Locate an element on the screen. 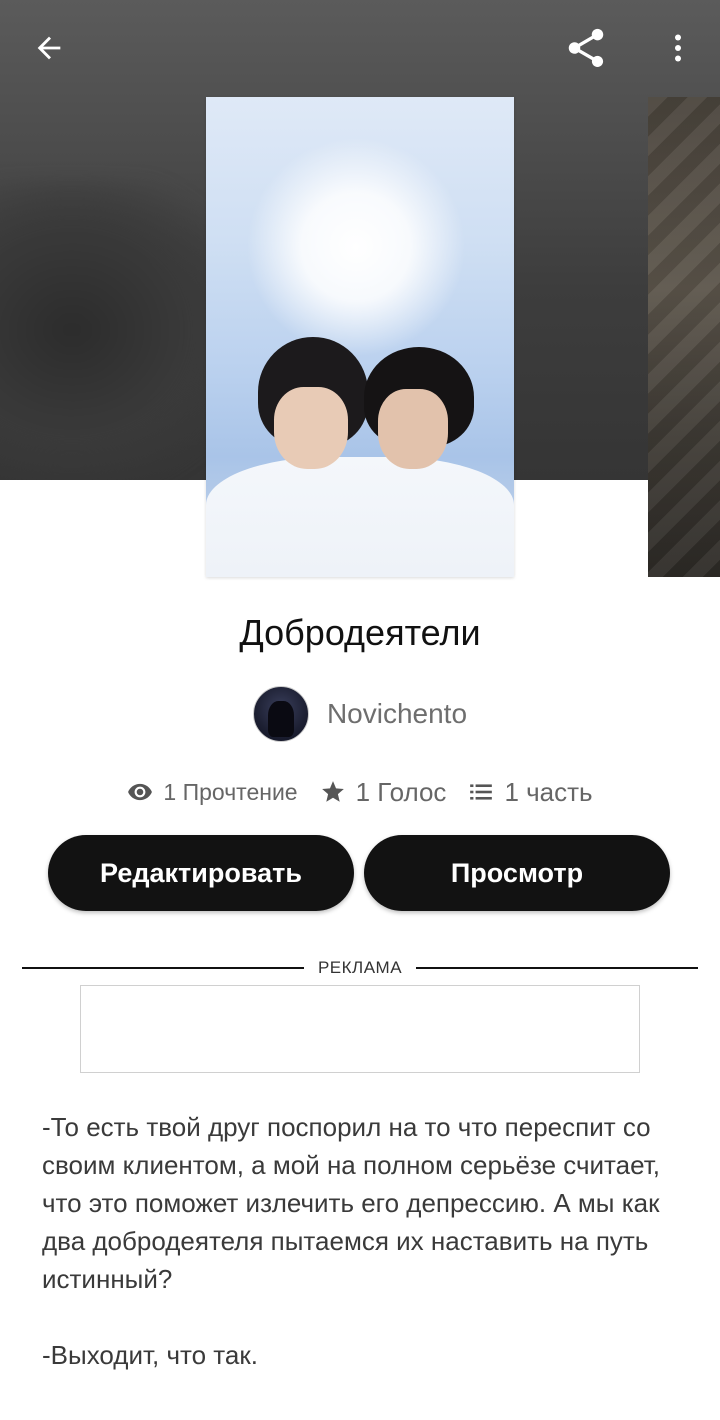 This screenshot has width=720, height=1420. votes-count: 1 Голос is located at coordinates (401, 791).